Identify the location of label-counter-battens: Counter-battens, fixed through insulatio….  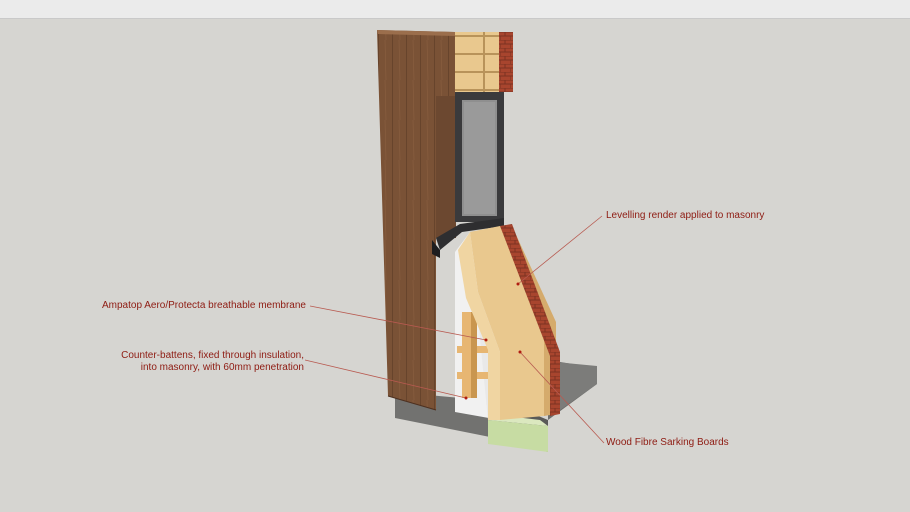
(202, 362).